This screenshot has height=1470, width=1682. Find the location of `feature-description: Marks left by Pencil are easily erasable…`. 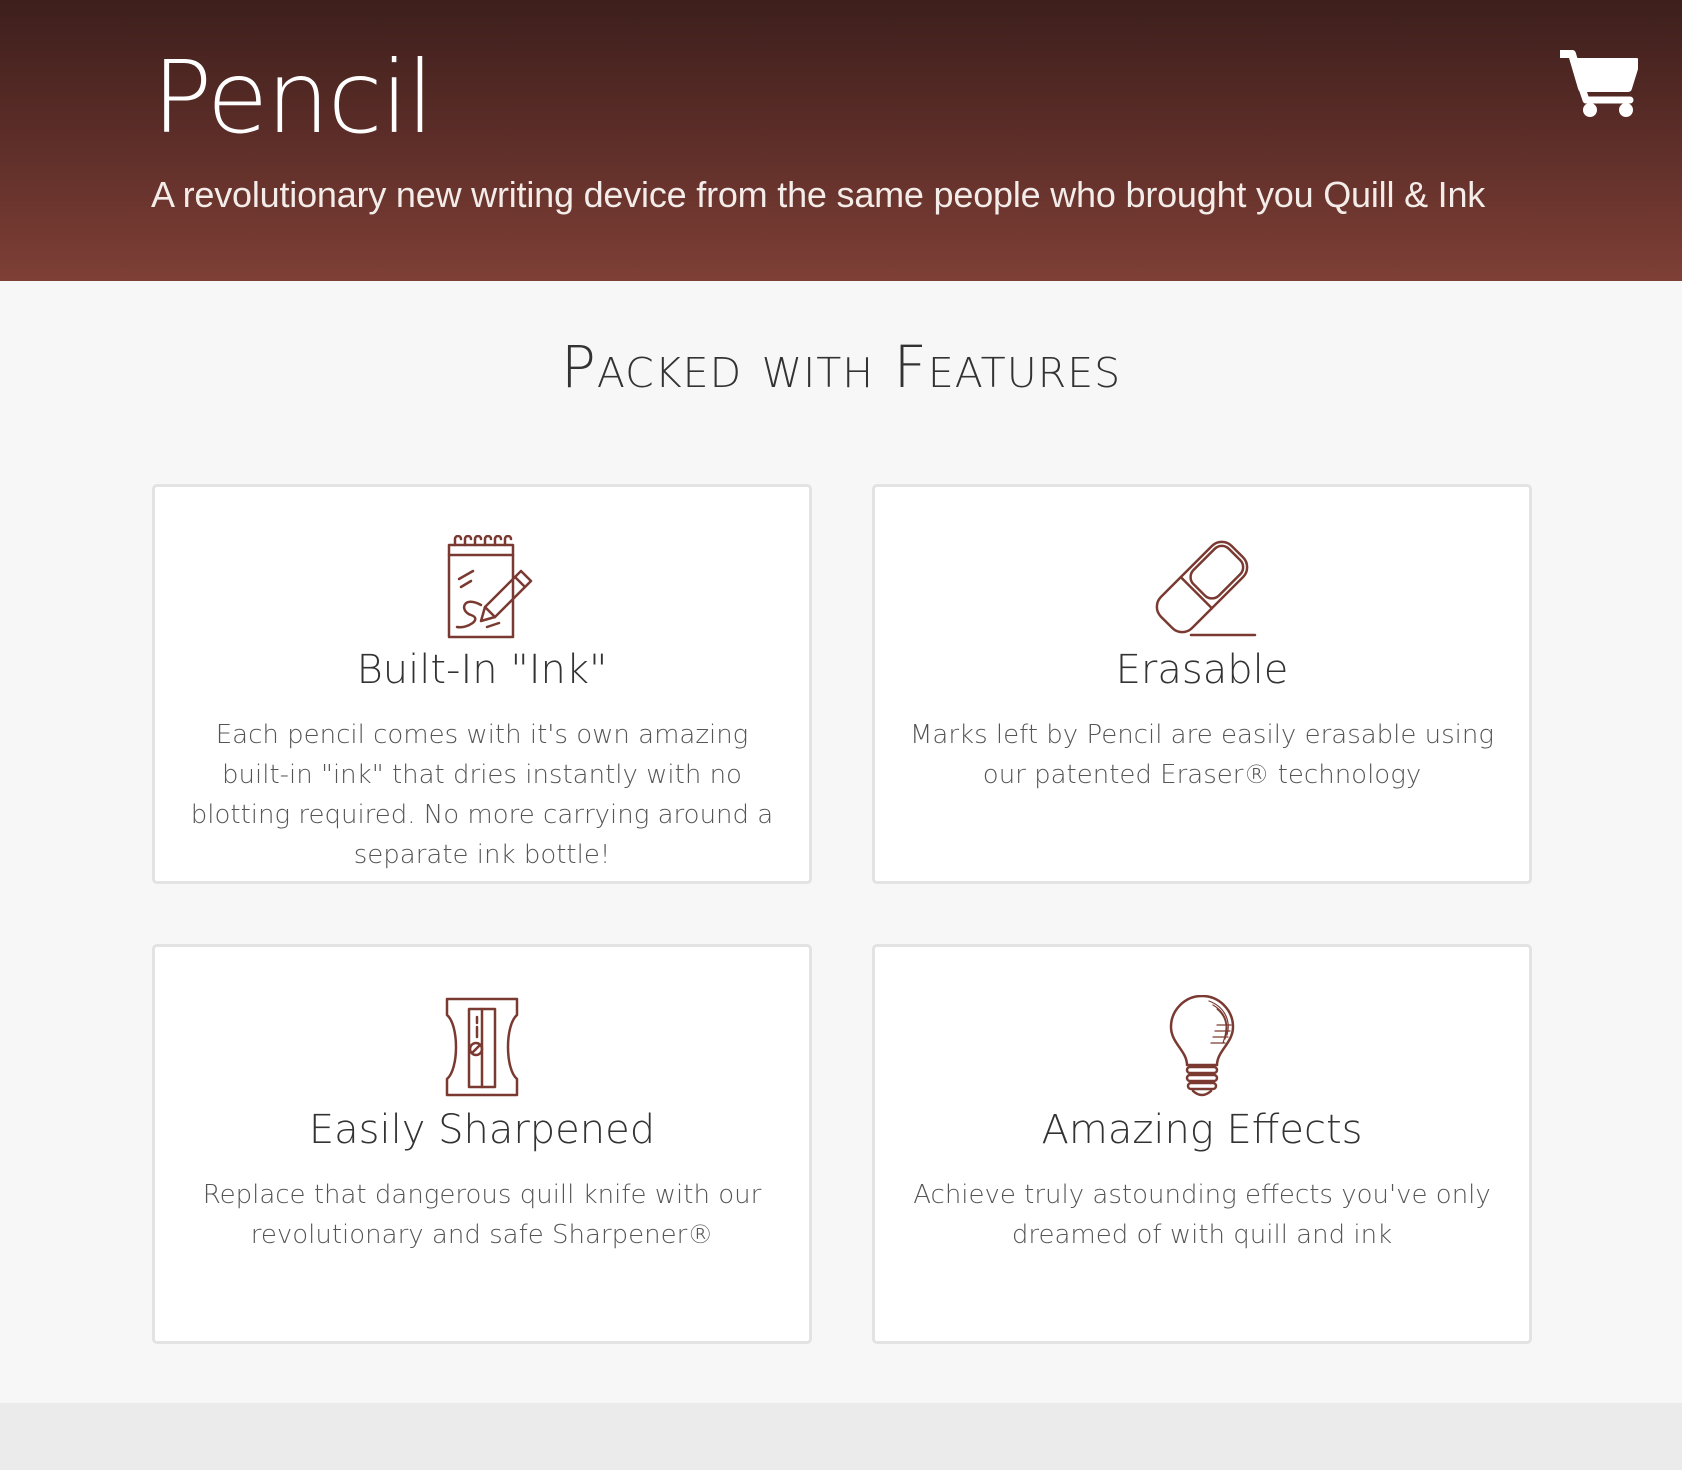

feature-description: Marks left by Pencil are easily erasable… is located at coordinates (1202, 755).